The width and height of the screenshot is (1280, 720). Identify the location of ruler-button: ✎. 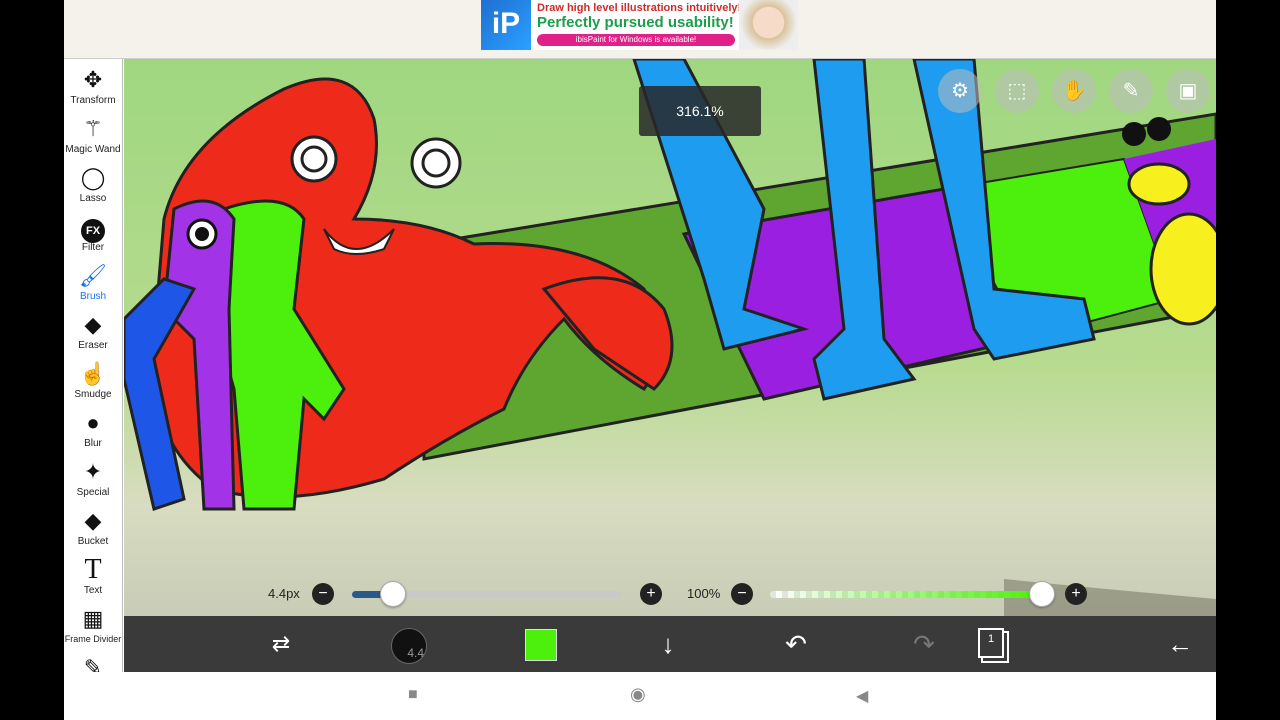
(1131, 91).